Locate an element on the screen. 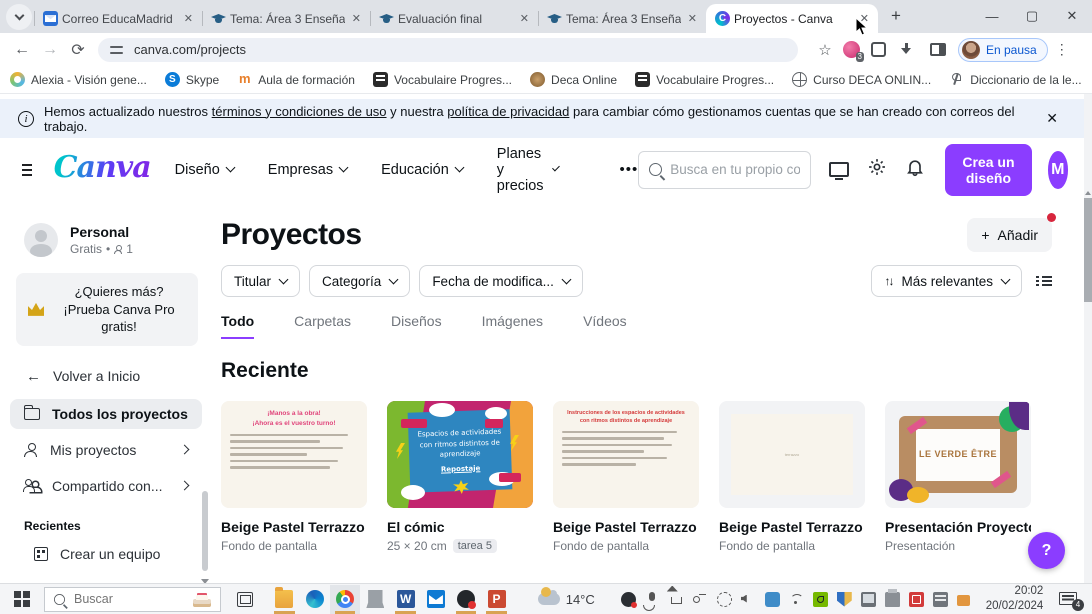  site-info-icon is located at coordinates (117, 50).